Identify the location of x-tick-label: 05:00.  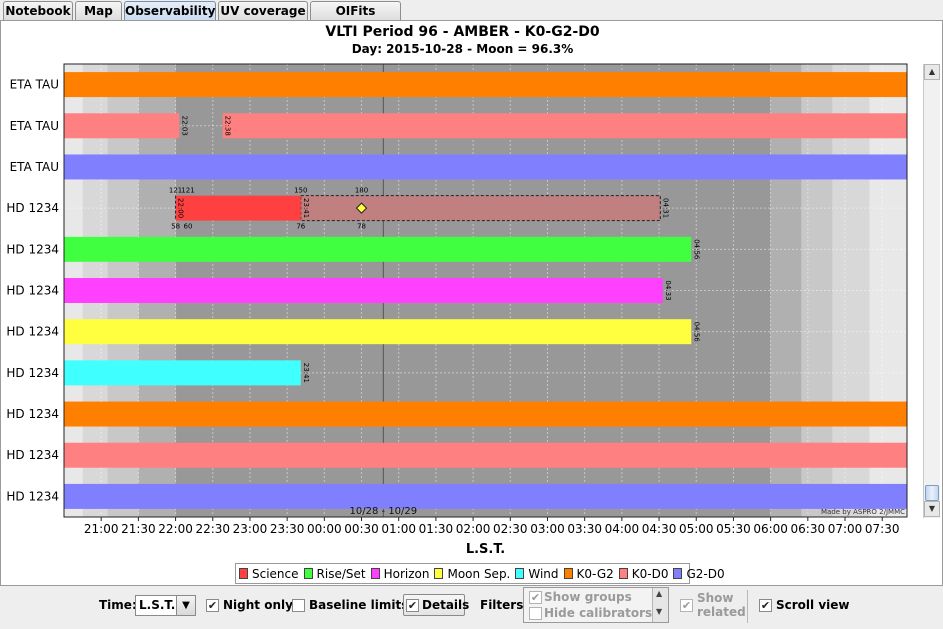
(696, 529).